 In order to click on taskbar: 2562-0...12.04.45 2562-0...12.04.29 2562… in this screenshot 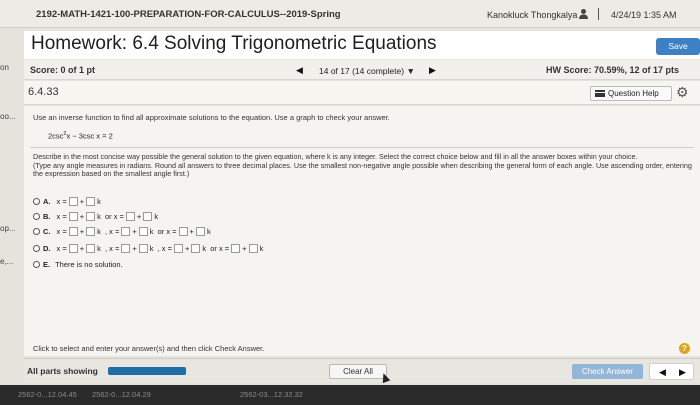, I will do `click(350, 395)`.